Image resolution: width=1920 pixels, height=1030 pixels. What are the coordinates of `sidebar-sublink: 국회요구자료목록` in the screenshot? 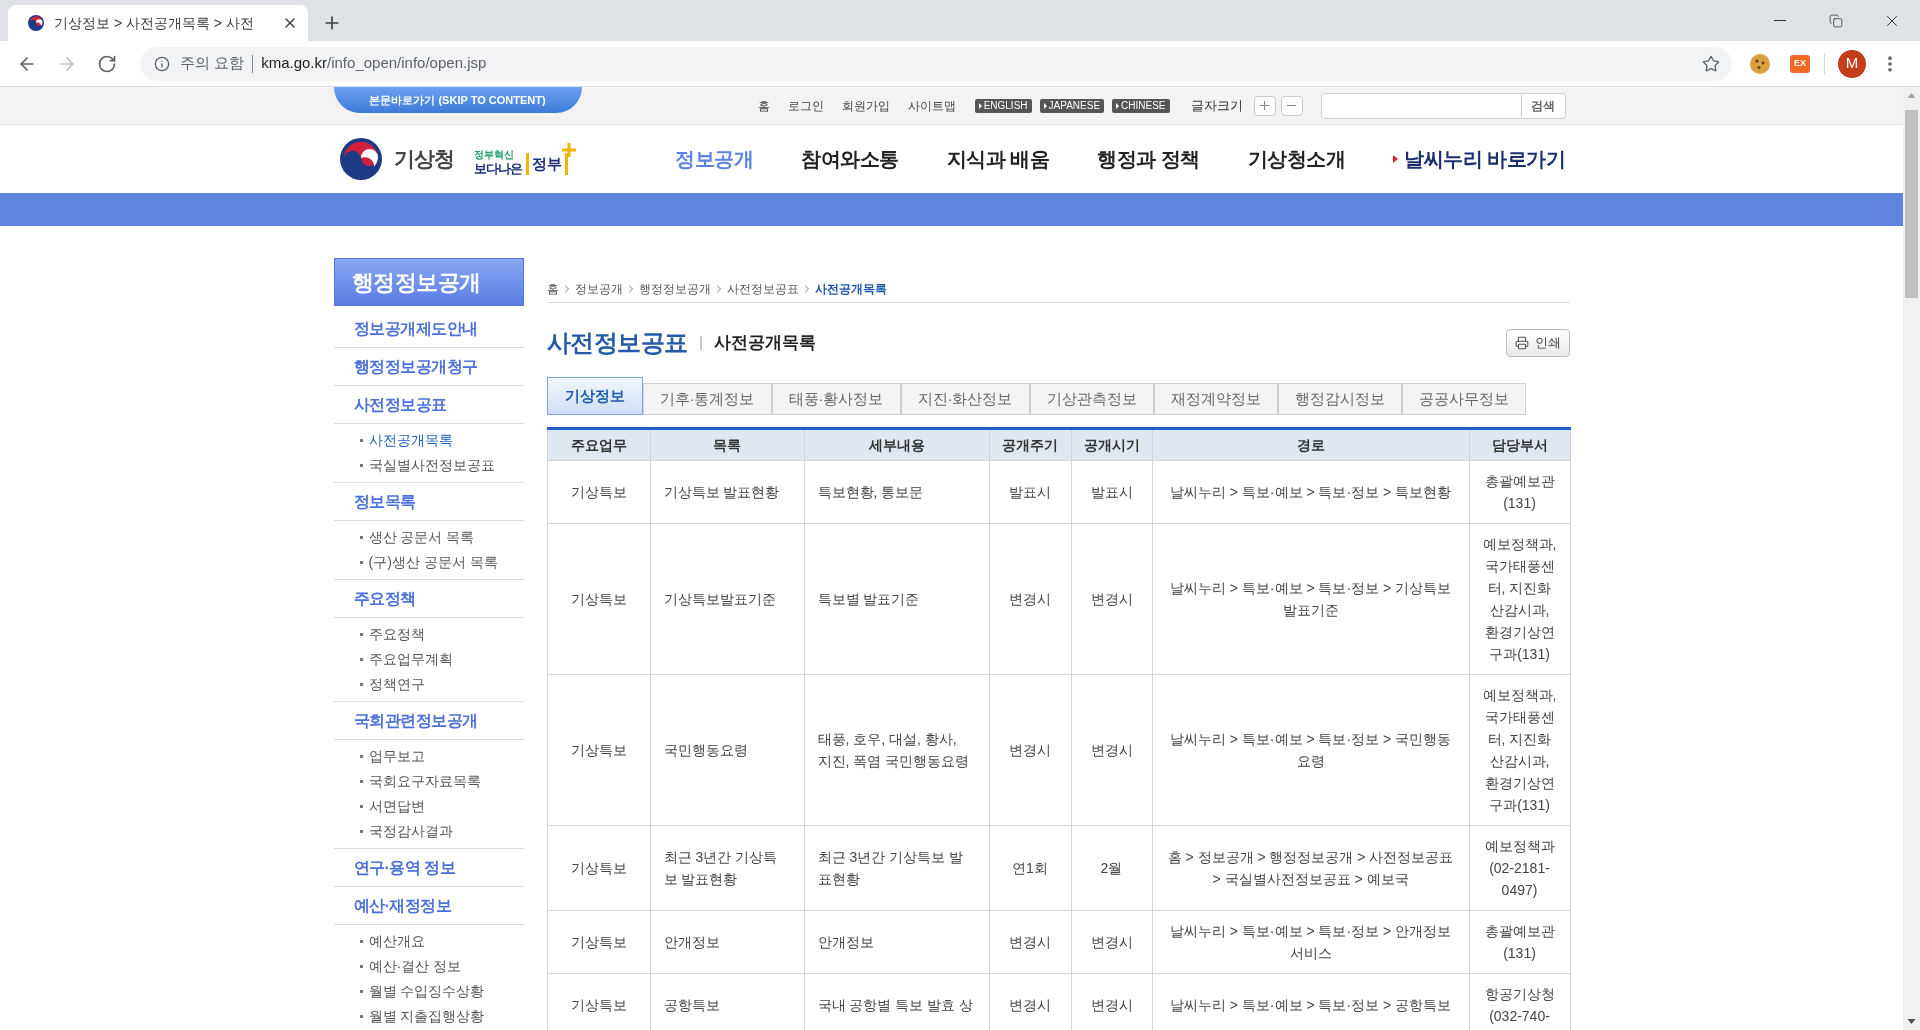 It's located at (428, 781).